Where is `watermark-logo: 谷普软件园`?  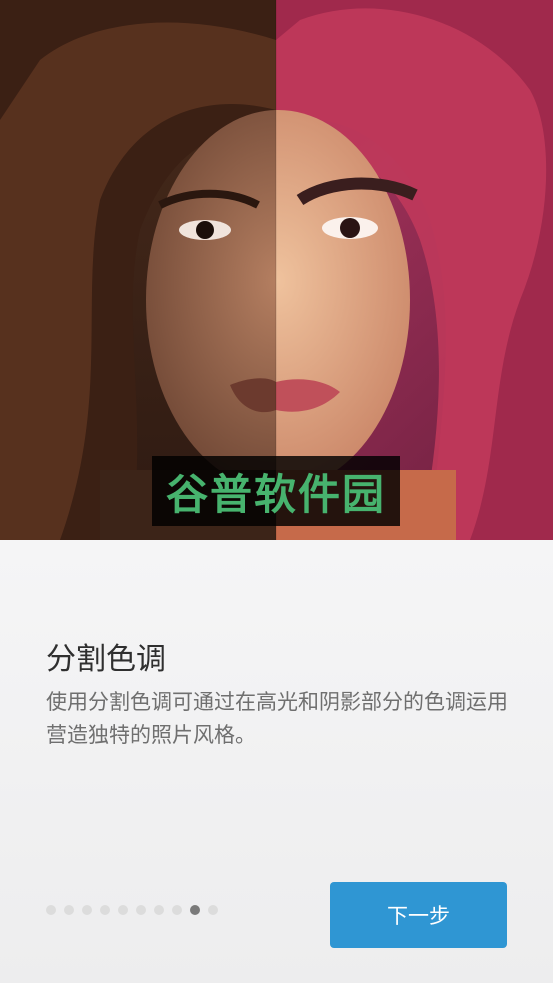
watermark-logo: 谷普软件园 is located at coordinates (276, 491).